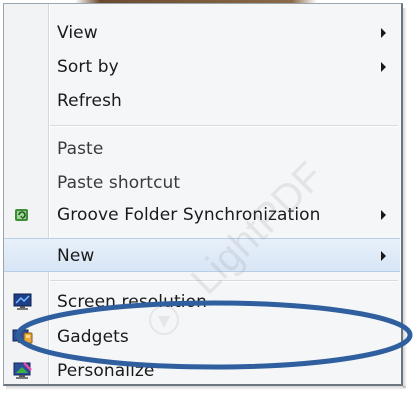 The width and height of the screenshot is (417, 394). I want to click on menu-item-gadgets: Gadgets, so click(202, 337).